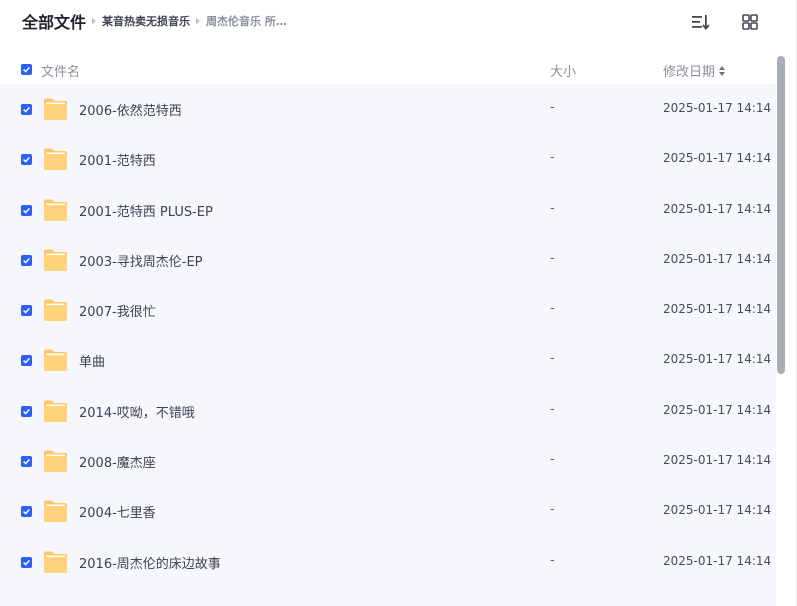 The height and width of the screenshot is (606, 797). What do you see at coordinates (117, 310) in the screenshot?
I see `file-name: 2007-我很忙` at bounding box center [117, 310].